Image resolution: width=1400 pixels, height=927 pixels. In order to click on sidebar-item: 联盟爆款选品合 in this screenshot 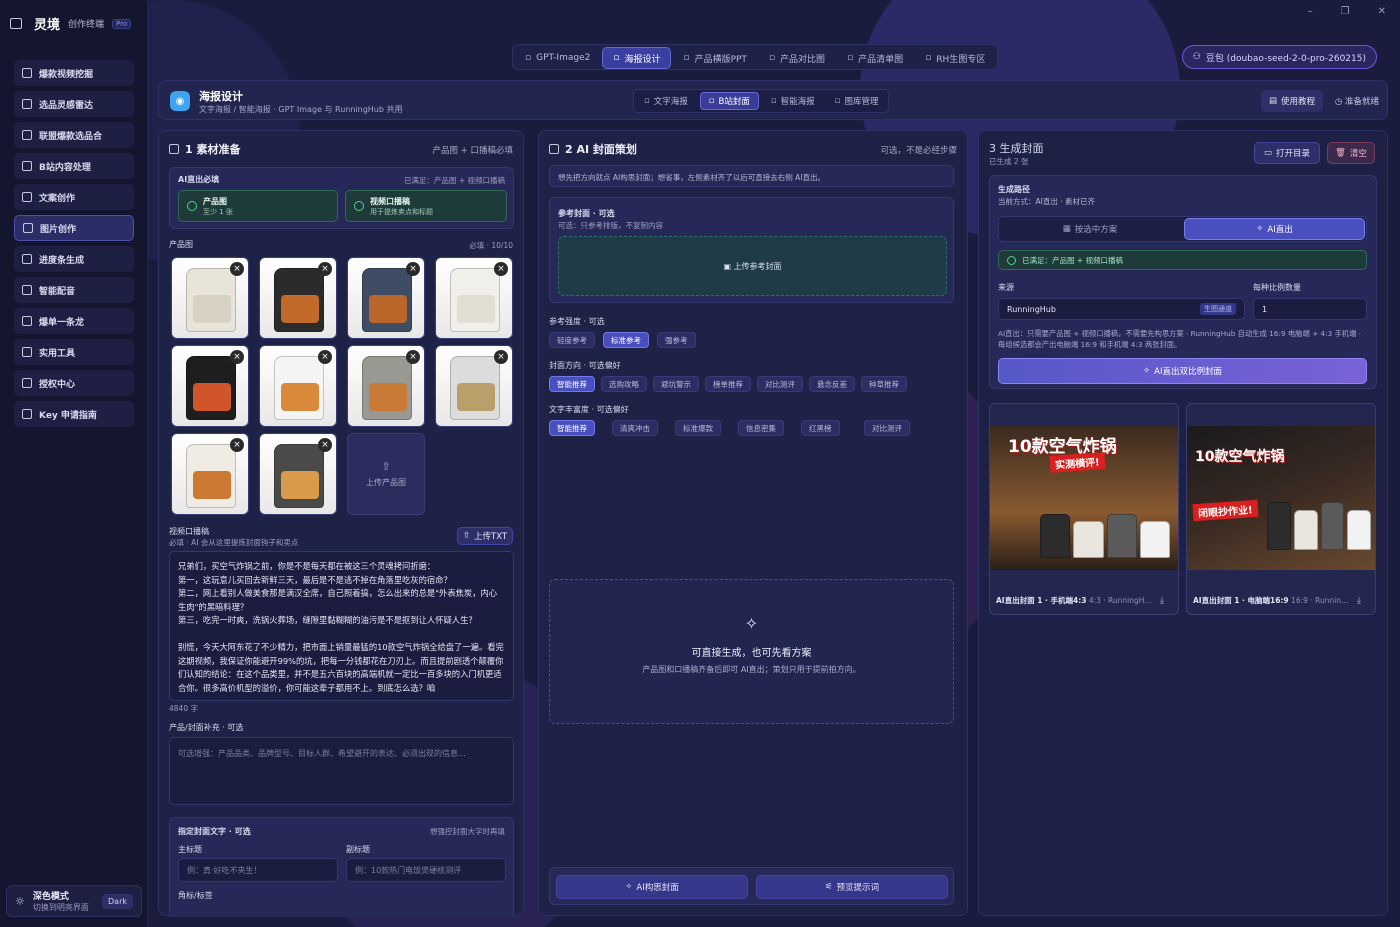, I will do `click(74, 135)`.